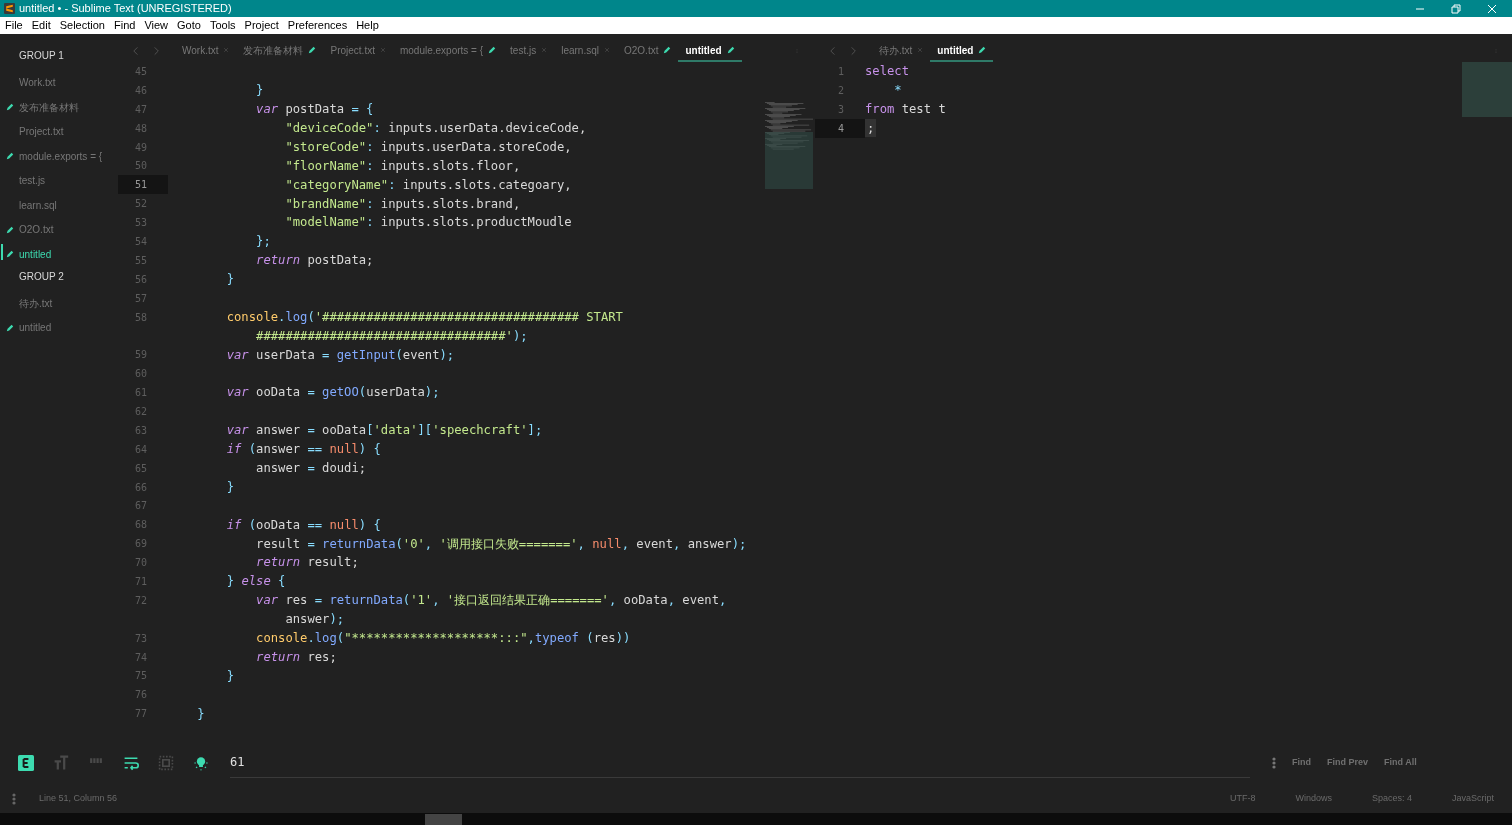  Describe the element at coordinates (280, 51) in the screenshot. I see `tab: 发布准备材料` at that location.